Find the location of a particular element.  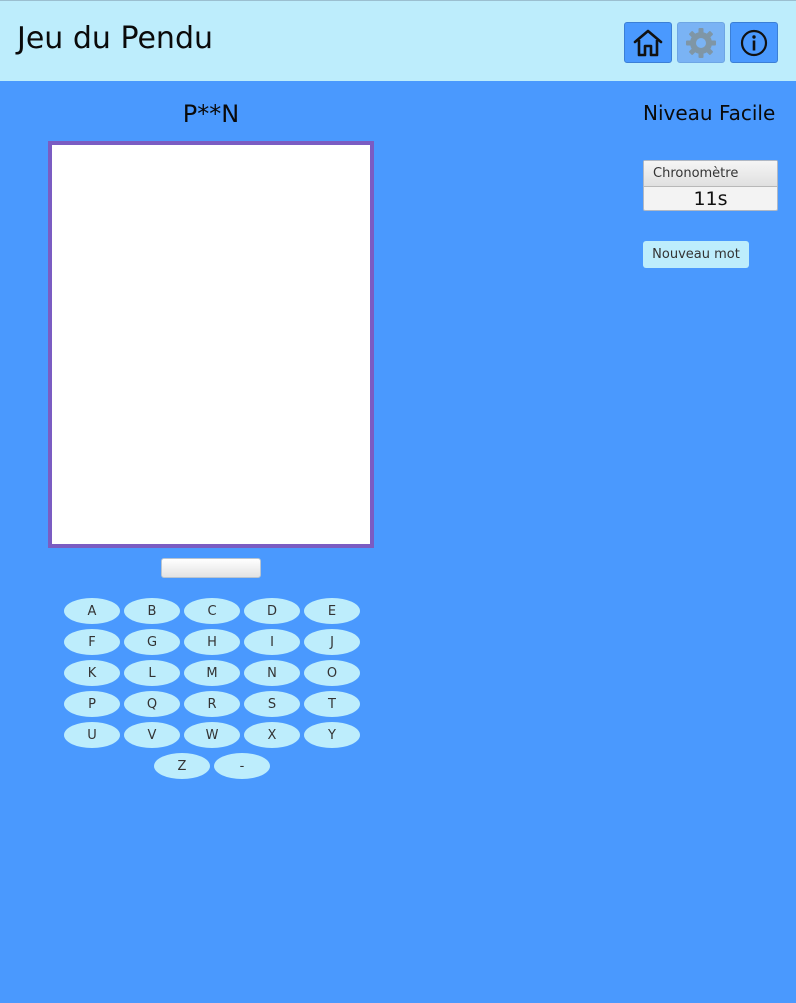

settings-button is located at coordinates (701, 42).